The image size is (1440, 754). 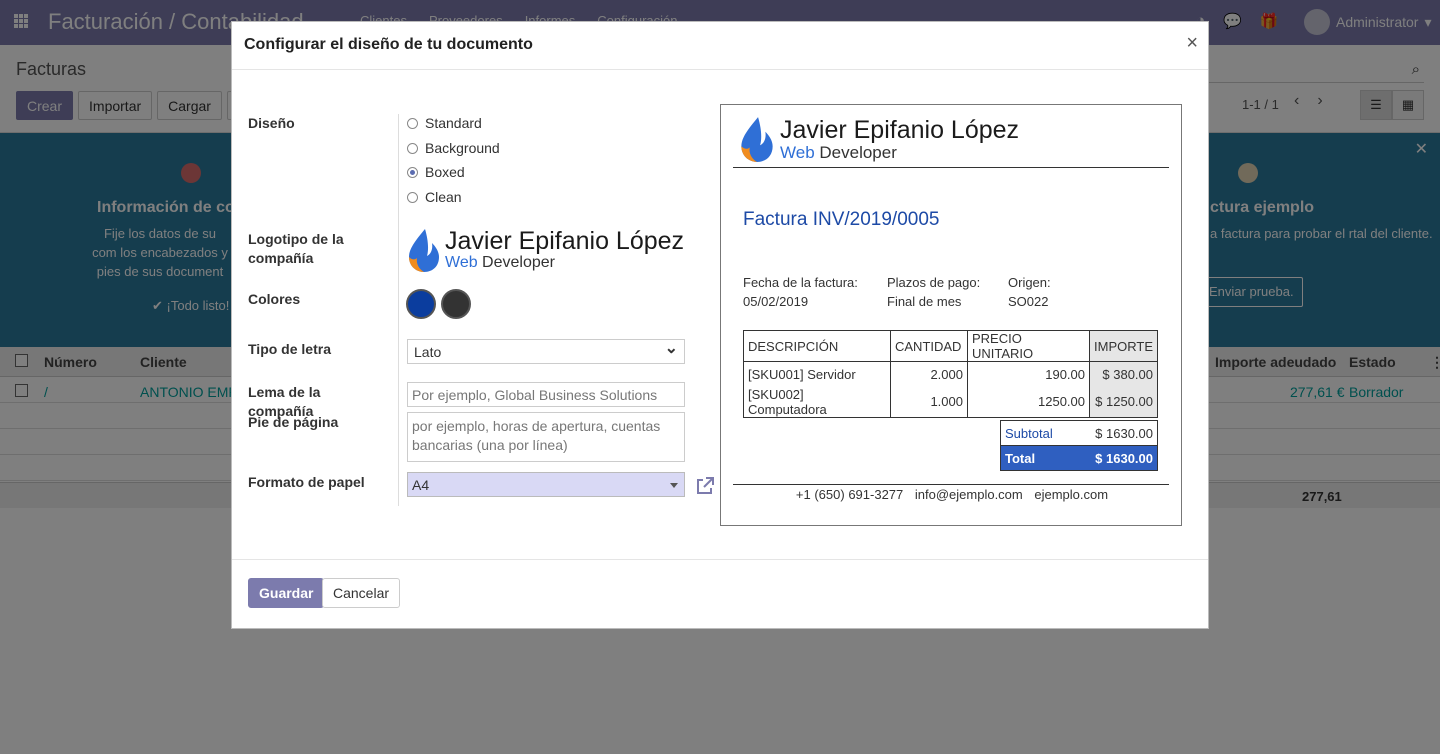 I want to click on meta-label: Fecha de la factura:, so click(x=800, y=282).